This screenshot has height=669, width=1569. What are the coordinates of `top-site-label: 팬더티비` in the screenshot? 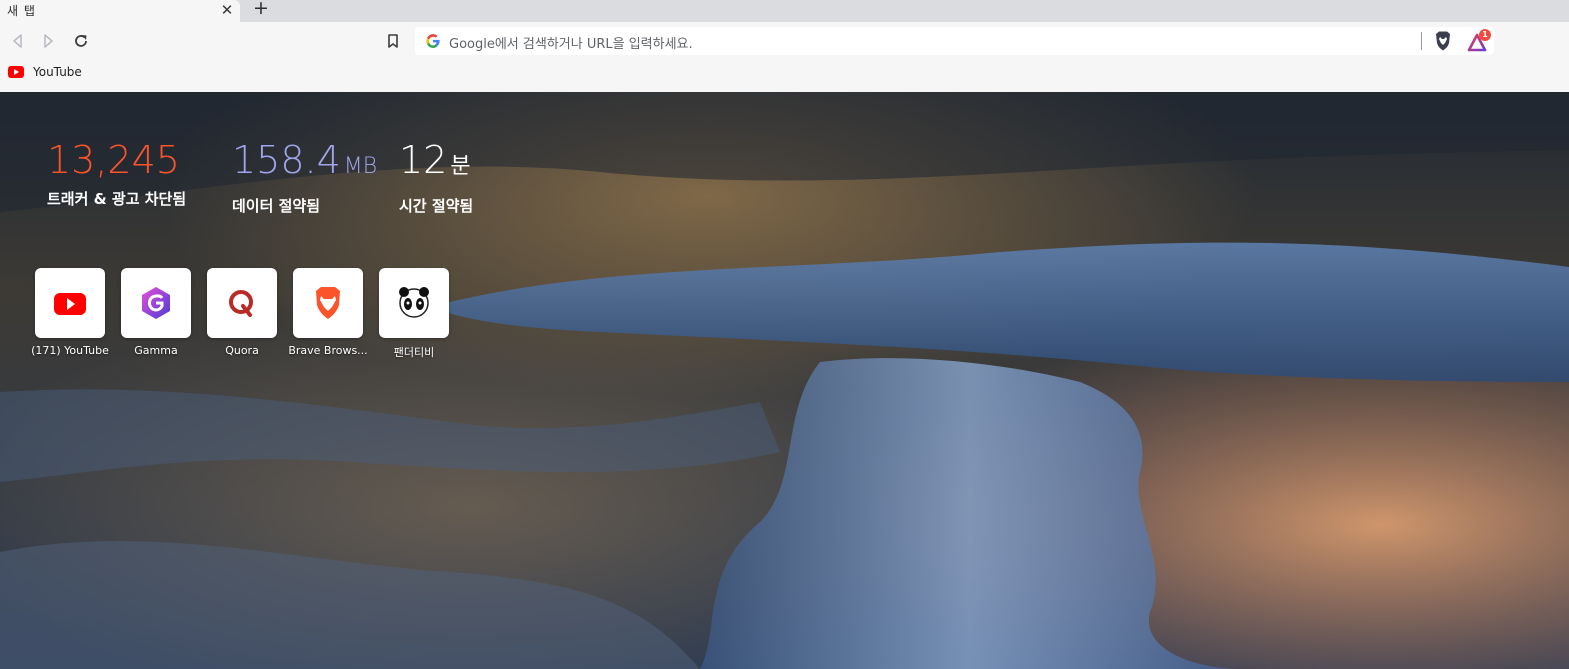 It's located at (414, 352).